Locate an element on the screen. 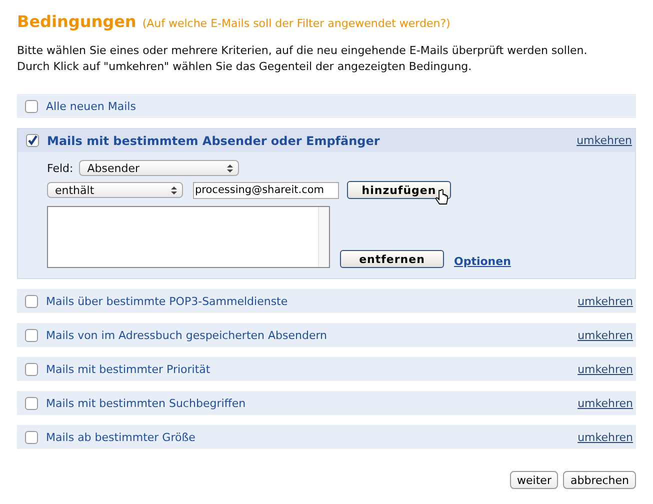 The width and height of the screenshot is (653, 504). condition-label: Mails mit bestimmter Priorität is located at coordinates (129, 369).